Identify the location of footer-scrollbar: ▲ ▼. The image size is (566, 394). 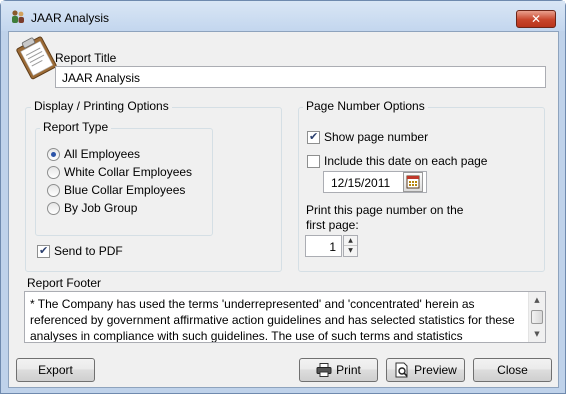
(536, 317).